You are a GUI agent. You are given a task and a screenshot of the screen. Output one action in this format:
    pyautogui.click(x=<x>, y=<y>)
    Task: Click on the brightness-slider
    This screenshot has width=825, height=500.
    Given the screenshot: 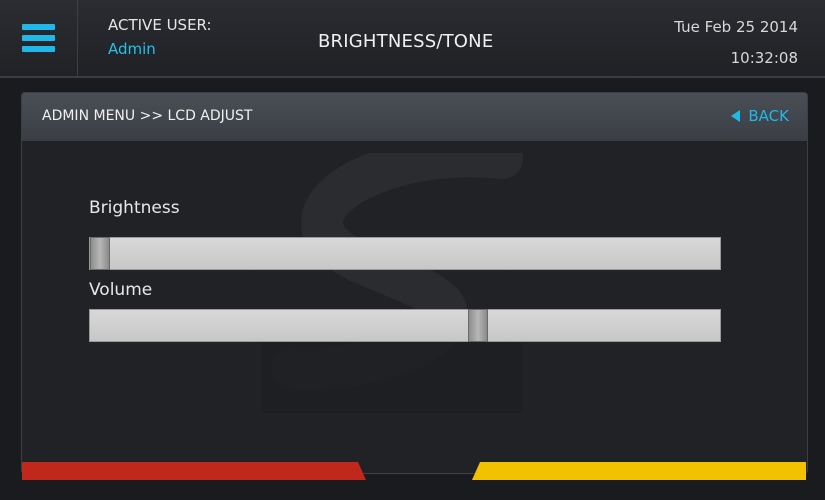 What is the action you would take?
    pyautogui.click(x=405, y=253)
    